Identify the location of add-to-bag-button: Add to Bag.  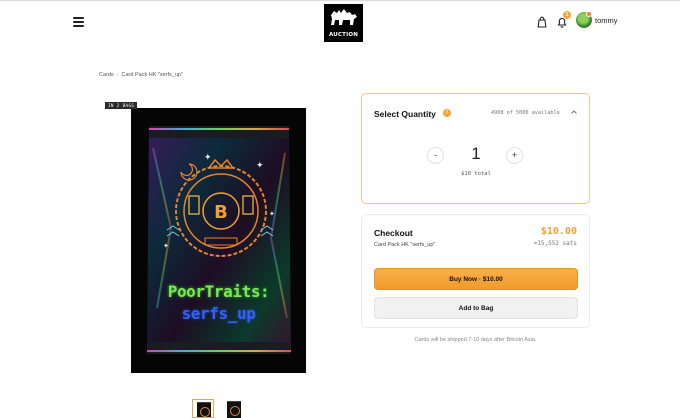
(476, 308).